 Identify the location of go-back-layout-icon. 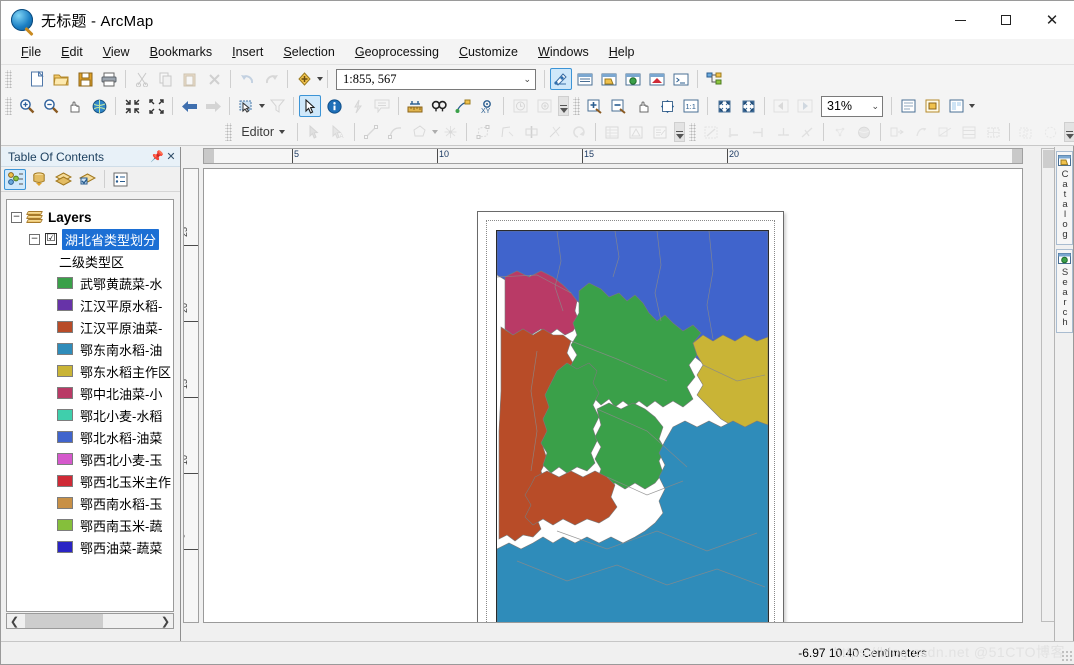
(781, 106).